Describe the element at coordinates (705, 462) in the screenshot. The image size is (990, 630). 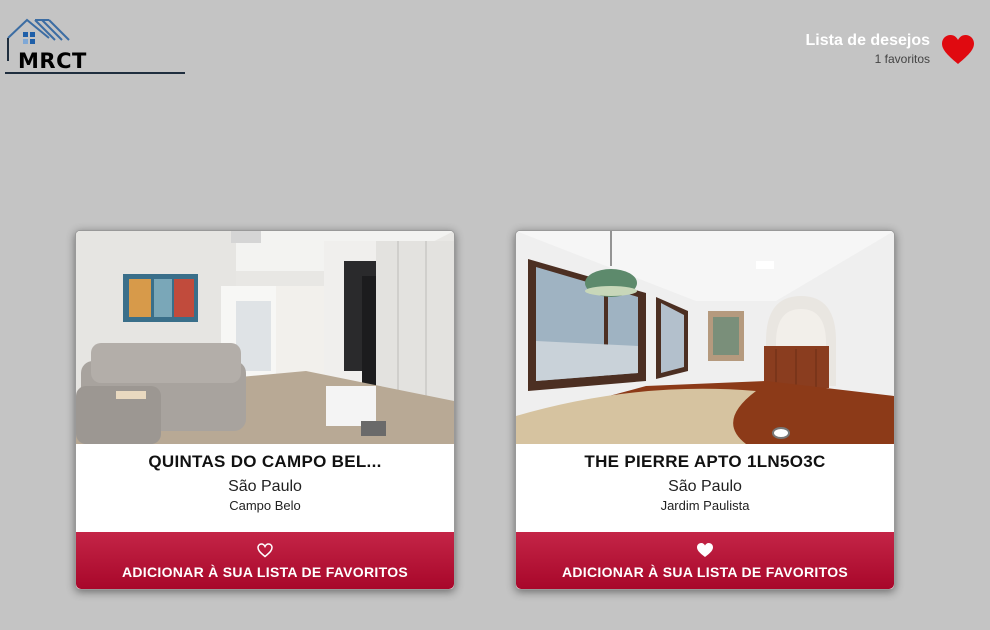
I see `listing-name: THE PIERRE APTO 1LN5O3C` at that location.